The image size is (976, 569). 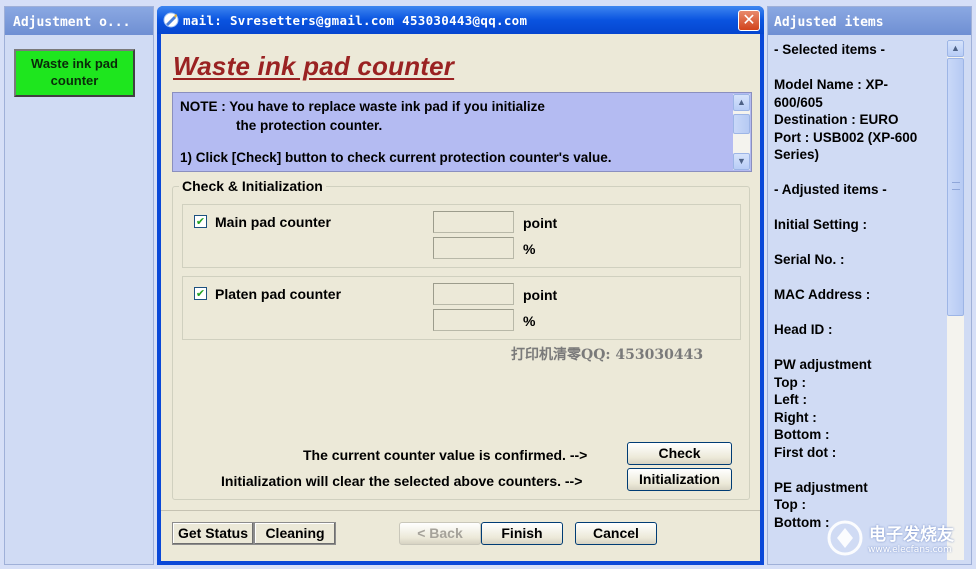 What do you see at coordinates (309, 125) in the screenshot?
I see `note-line2: the protection counter.` at bounding box center [309, 125].